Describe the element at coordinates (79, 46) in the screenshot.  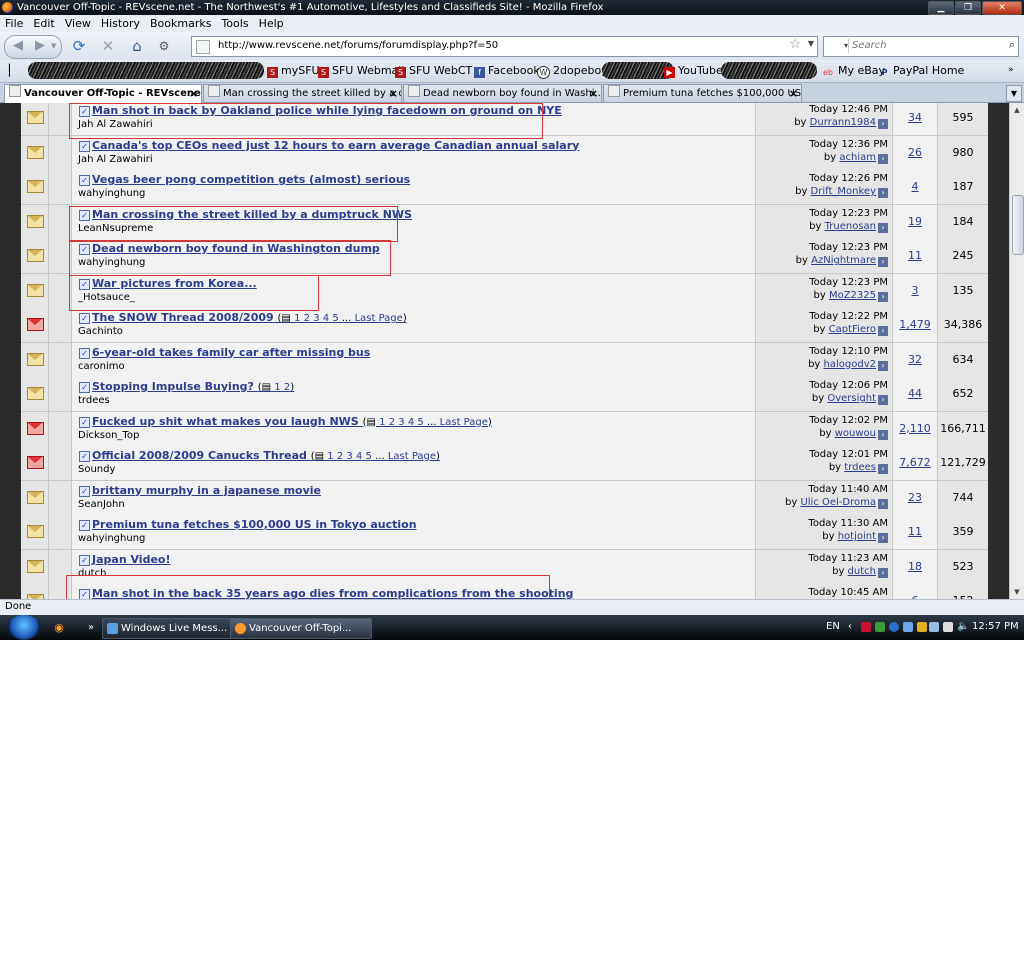
I see `reload-icon: ⟳` at that location.